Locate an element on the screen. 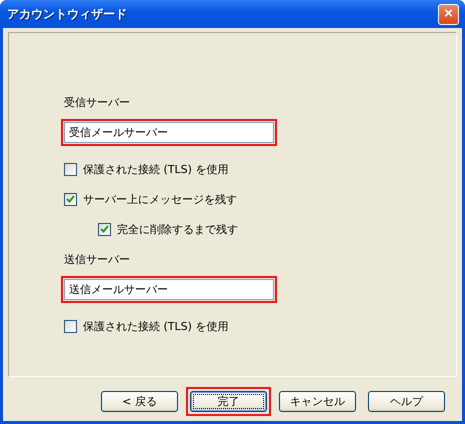  wizard-button: < 戻る is located at coordinates (139, 401).